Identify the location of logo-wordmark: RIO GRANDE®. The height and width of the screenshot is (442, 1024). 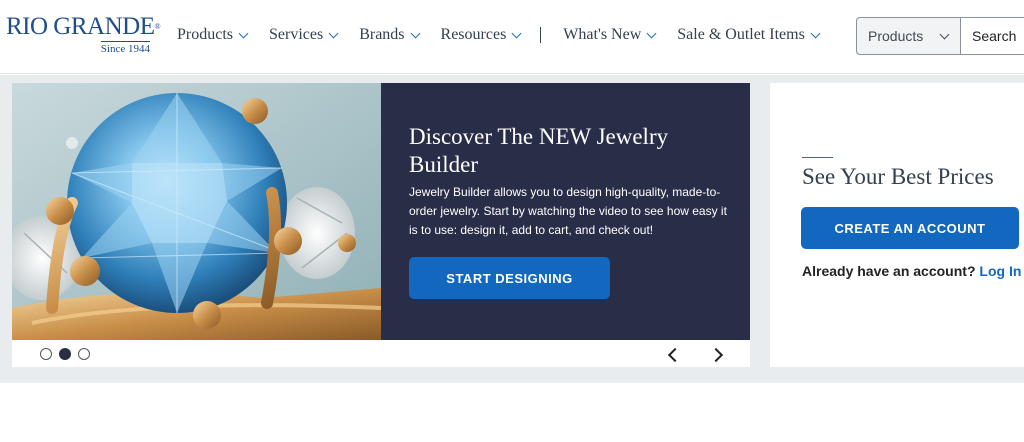
(83, 26).